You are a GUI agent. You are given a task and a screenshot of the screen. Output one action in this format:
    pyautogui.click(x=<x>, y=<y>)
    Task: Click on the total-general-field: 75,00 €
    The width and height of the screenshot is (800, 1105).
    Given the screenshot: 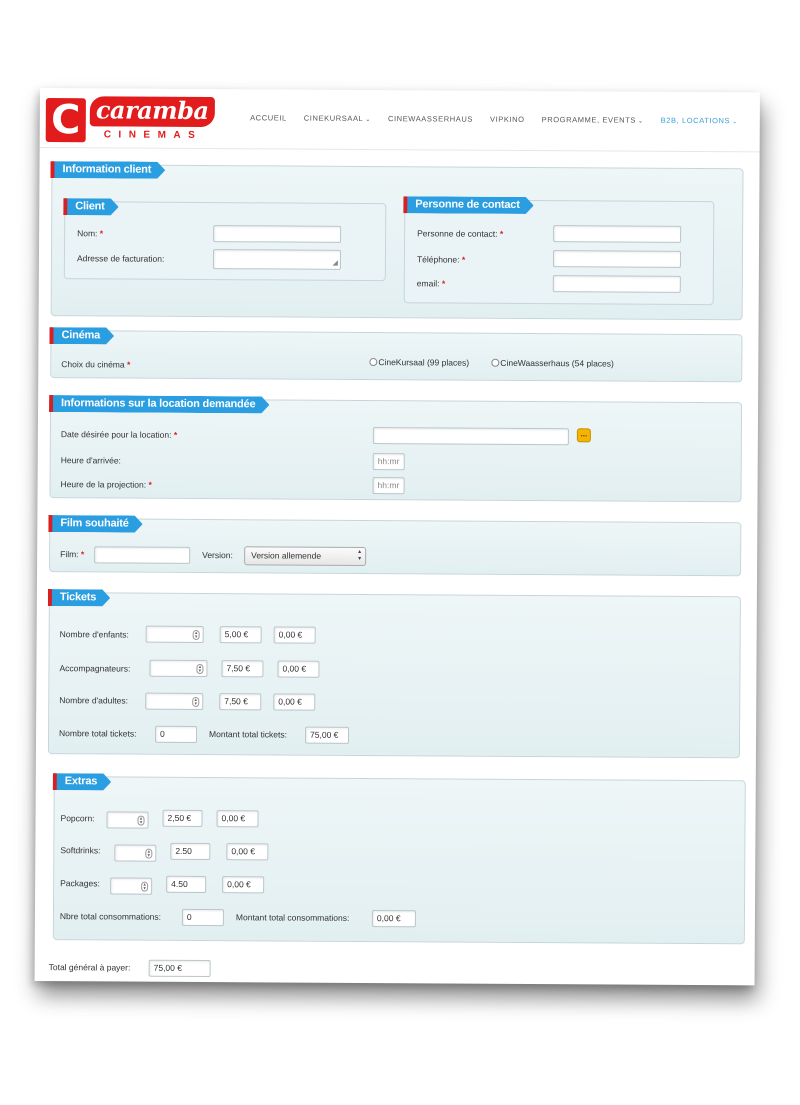 What is the action you would take?
    pyautogui.click(x=179, y=968)
    